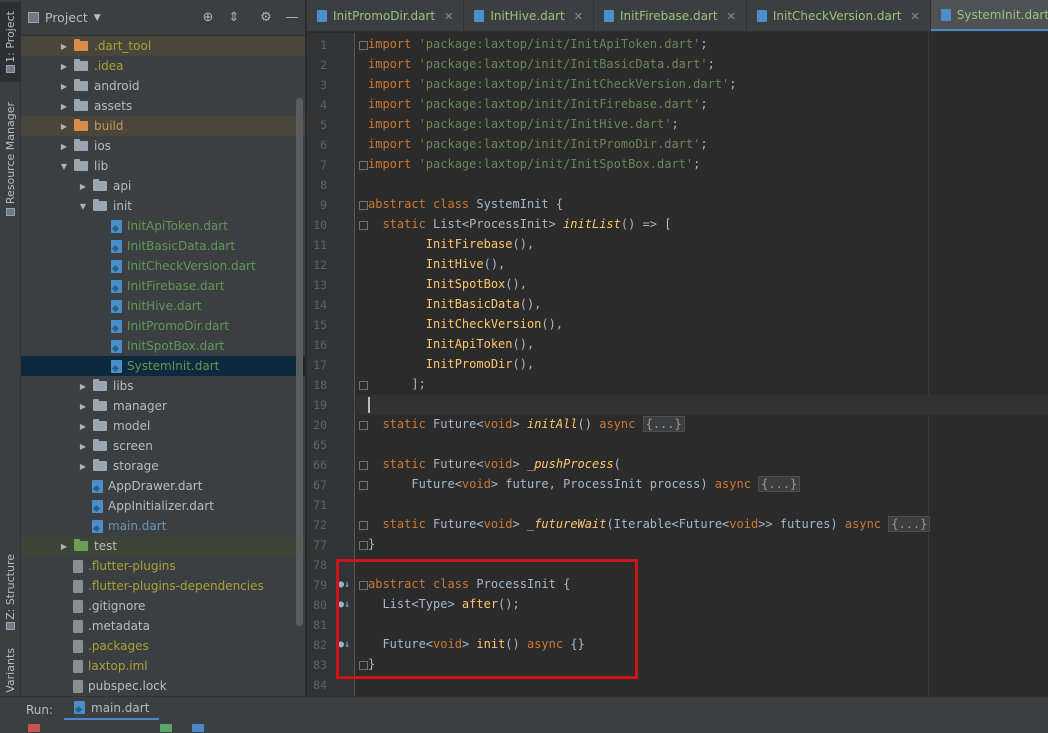  I want to click on tree-item: .packages, so click(163, 646).